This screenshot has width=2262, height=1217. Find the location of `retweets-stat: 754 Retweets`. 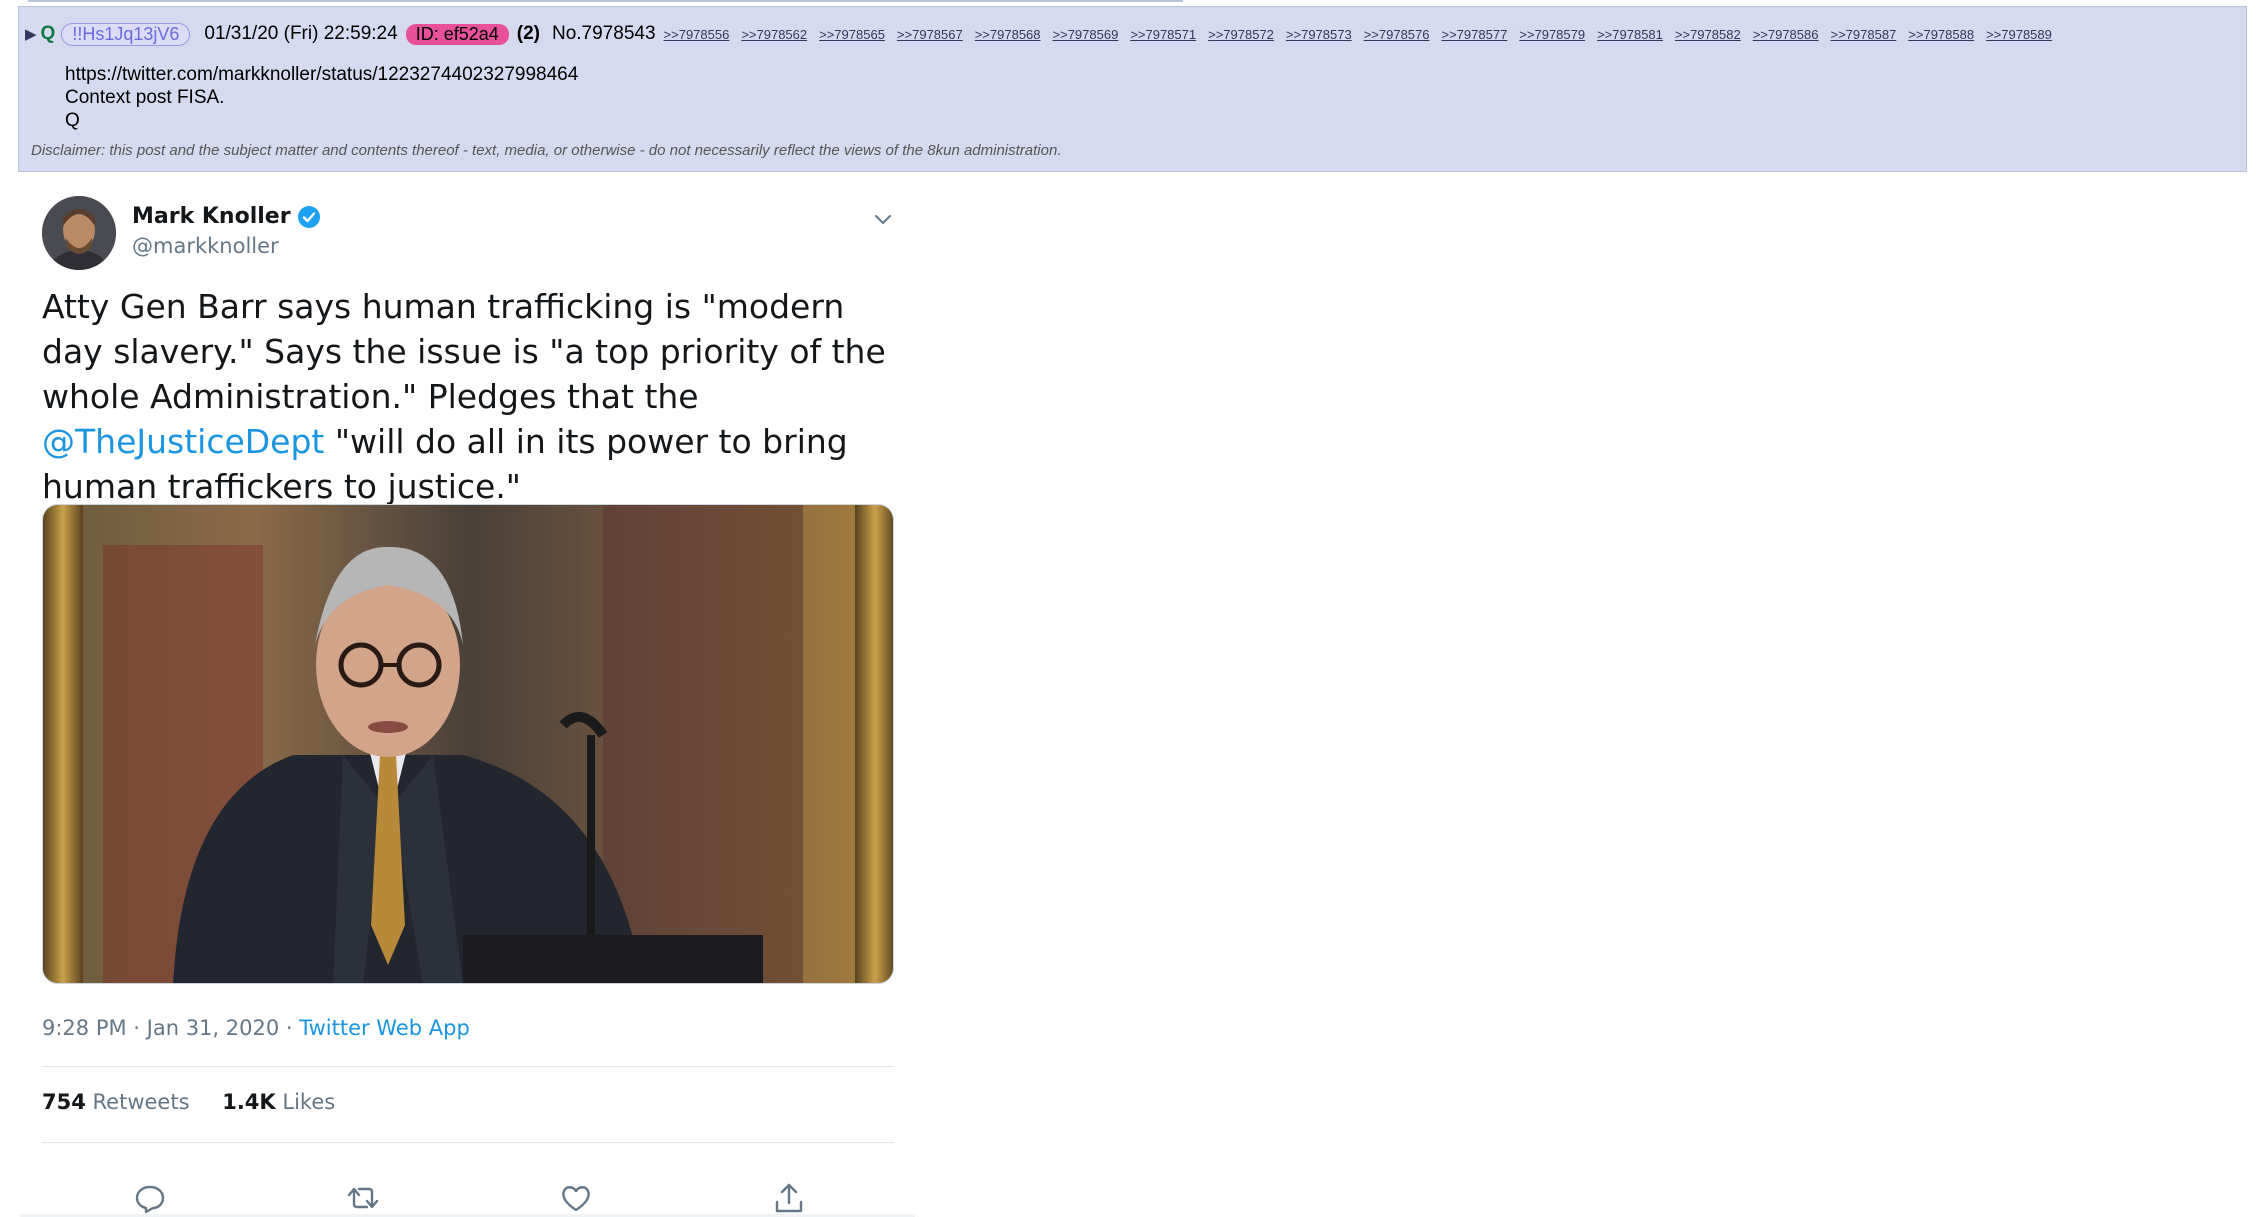

retweets-stat: 754 Retweets is located at coordinates (116, 1102).